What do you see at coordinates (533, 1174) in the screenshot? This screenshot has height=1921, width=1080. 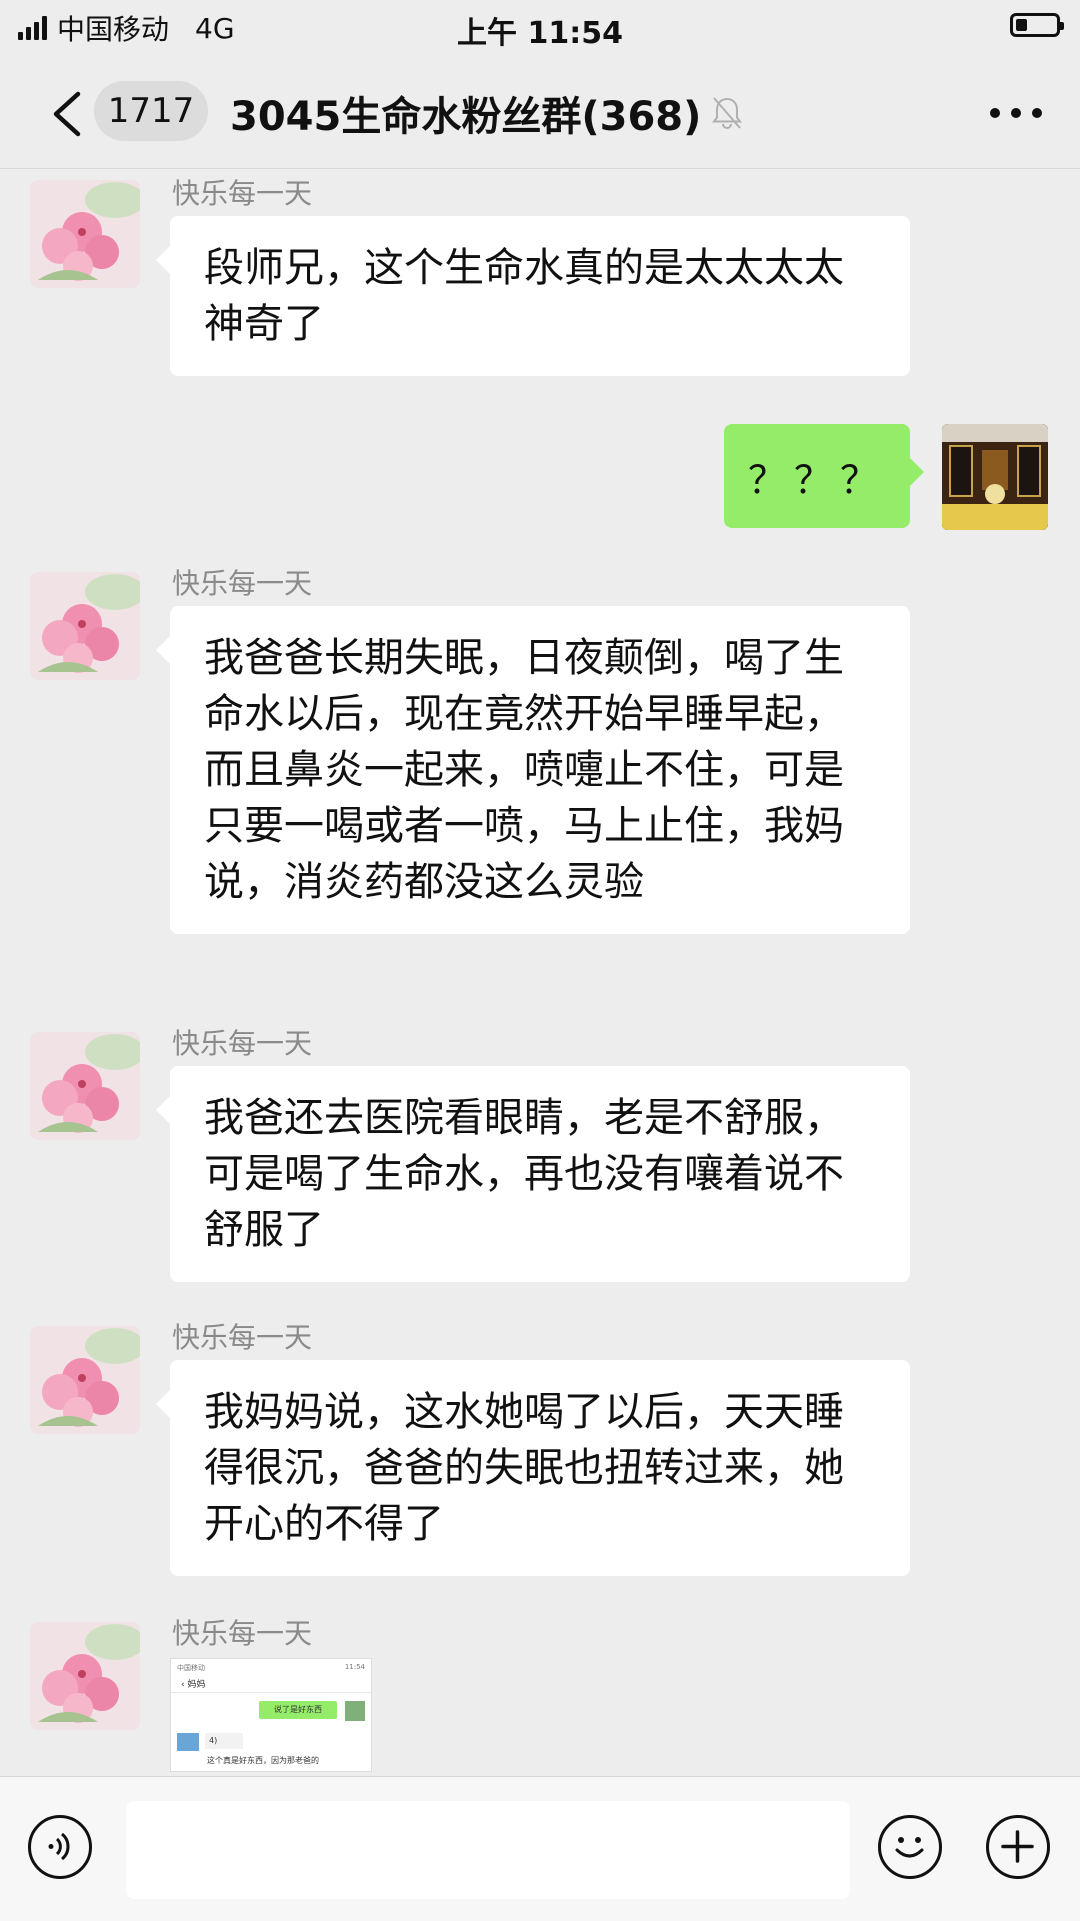 I see `message-bubble: 我爸还去医院看眼睛，老是不舒服，可是喝了生命水，再也没有嚷着说不舒服了` at bounding box center [533, 1174].